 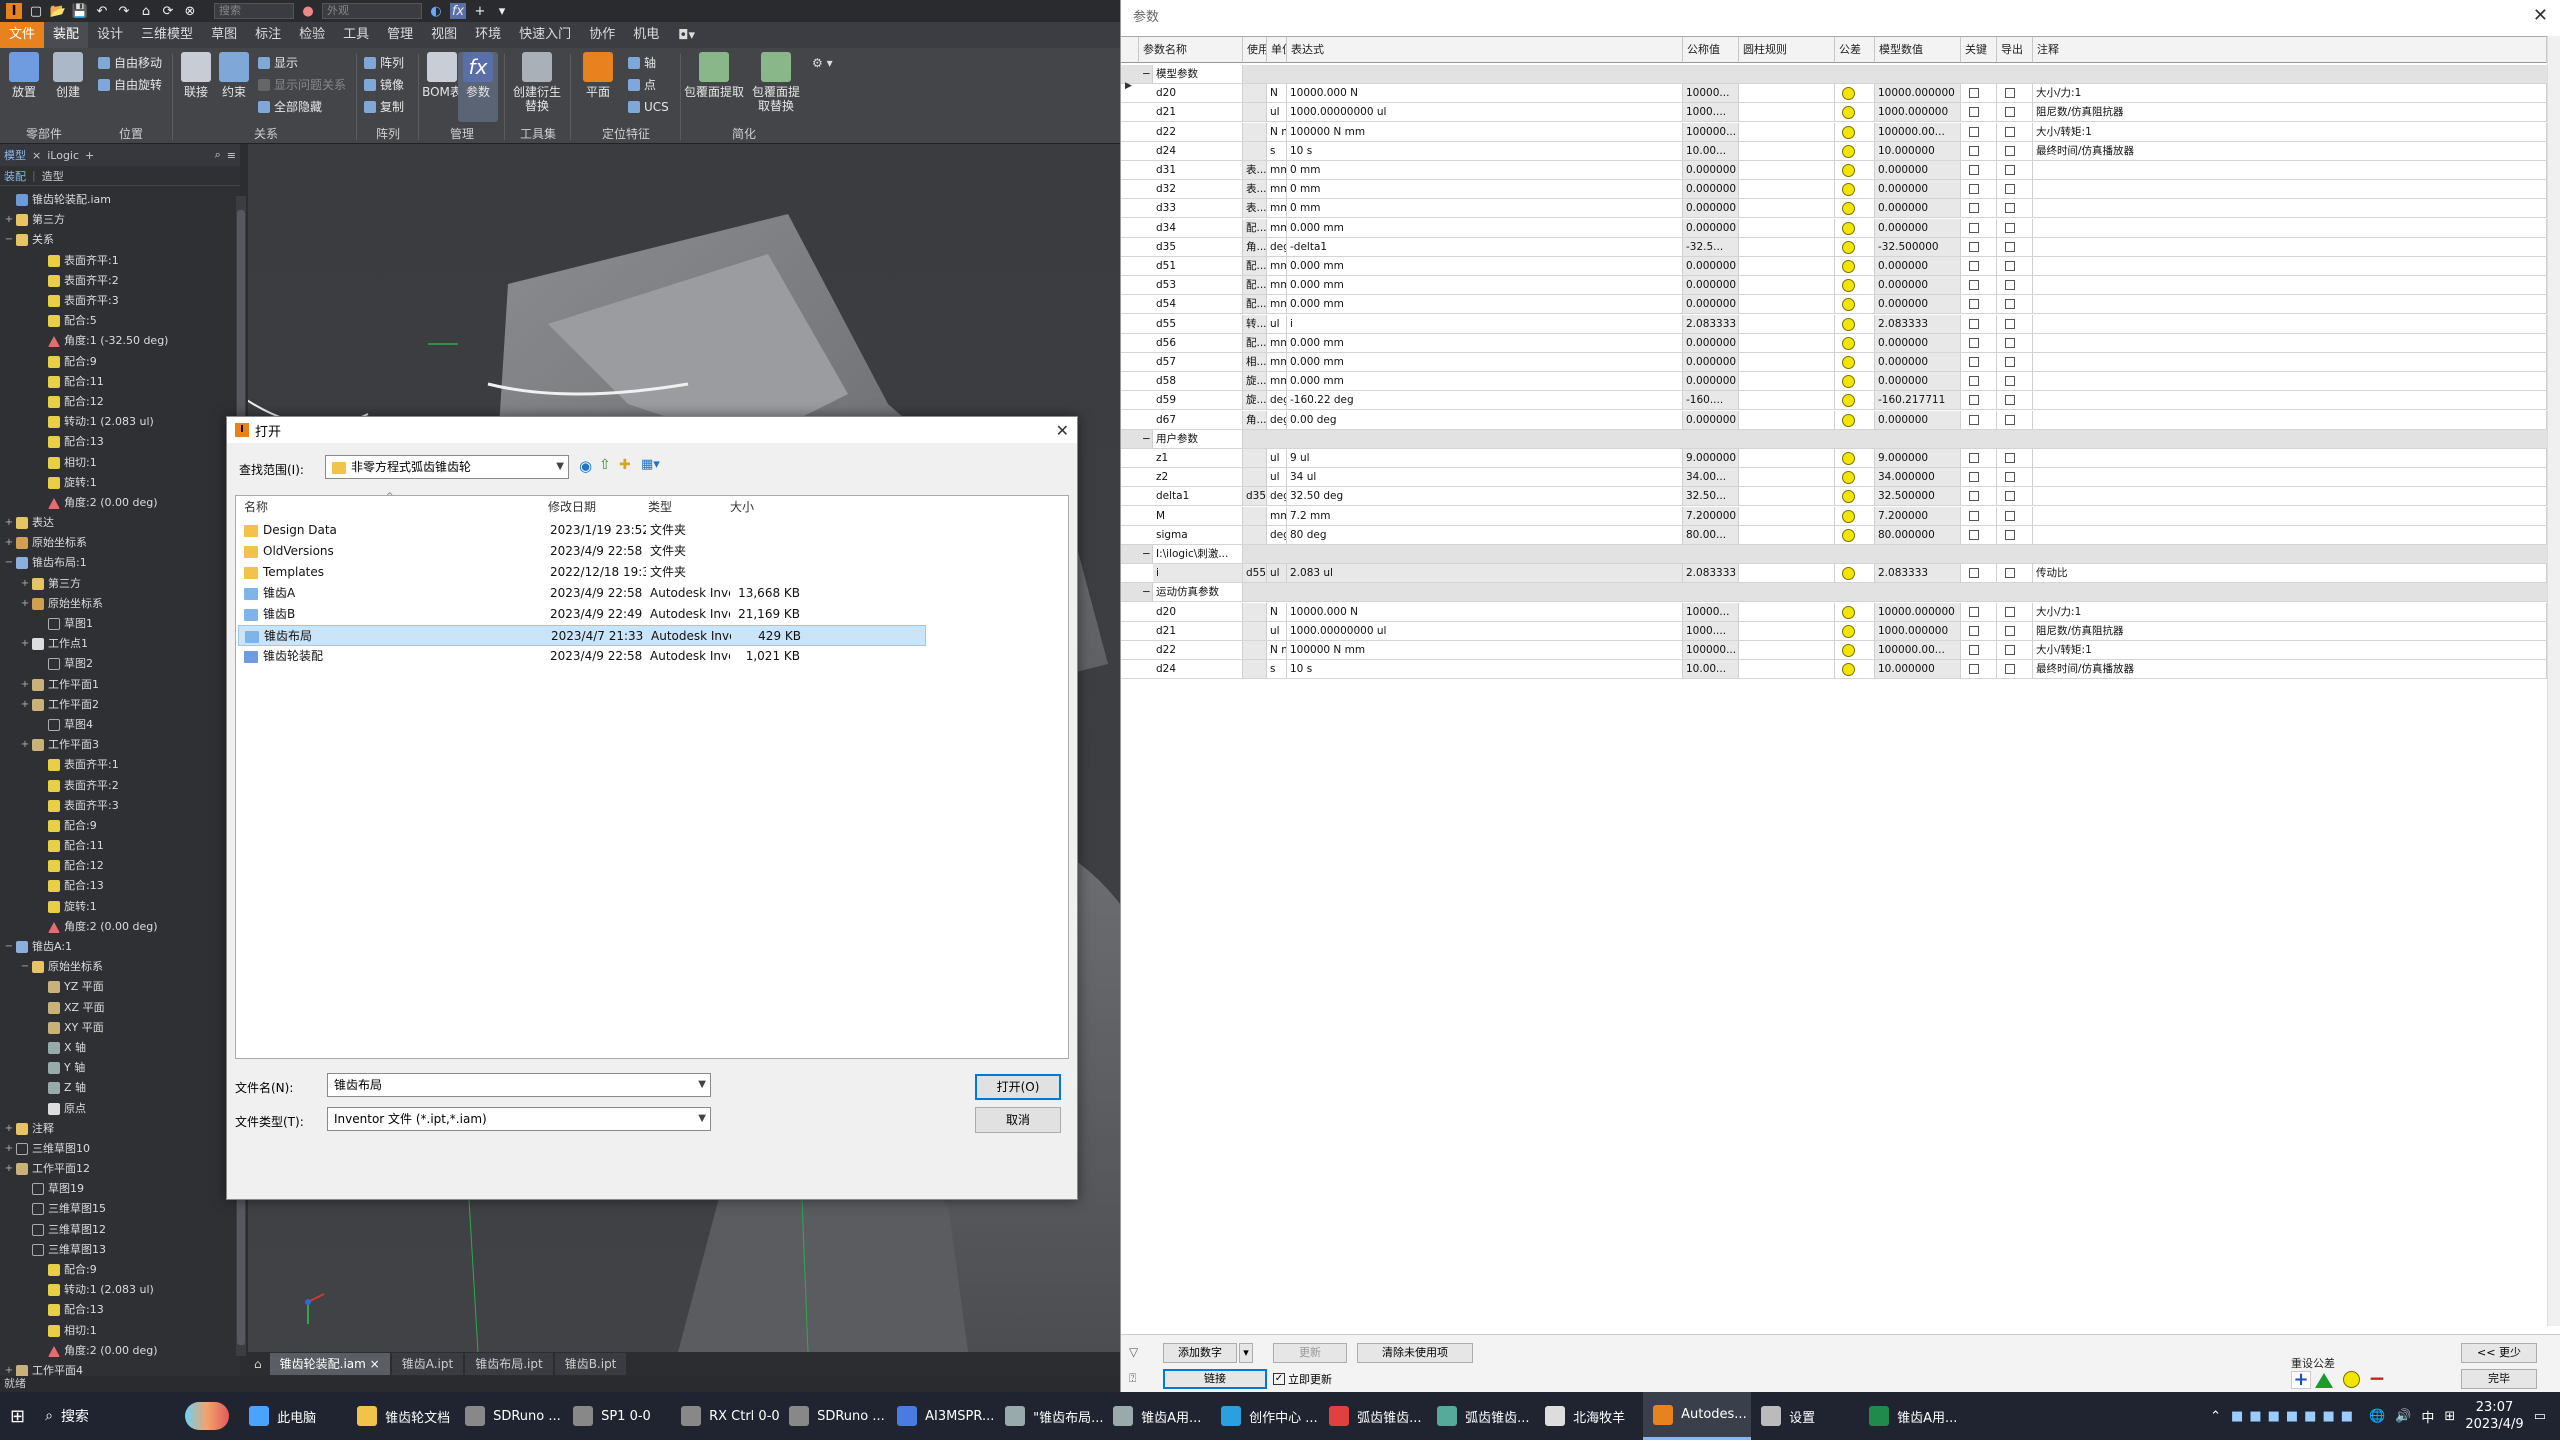 What do you see at coordinates (1485, 534) in the screenshot?
I see `param-expr: 80 deg` at bounding box center [1485, 534].